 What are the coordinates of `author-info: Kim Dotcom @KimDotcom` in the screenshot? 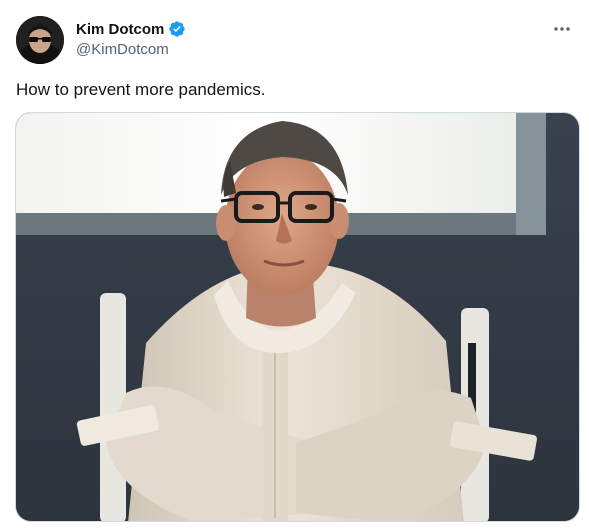 It's located at (131, 38).